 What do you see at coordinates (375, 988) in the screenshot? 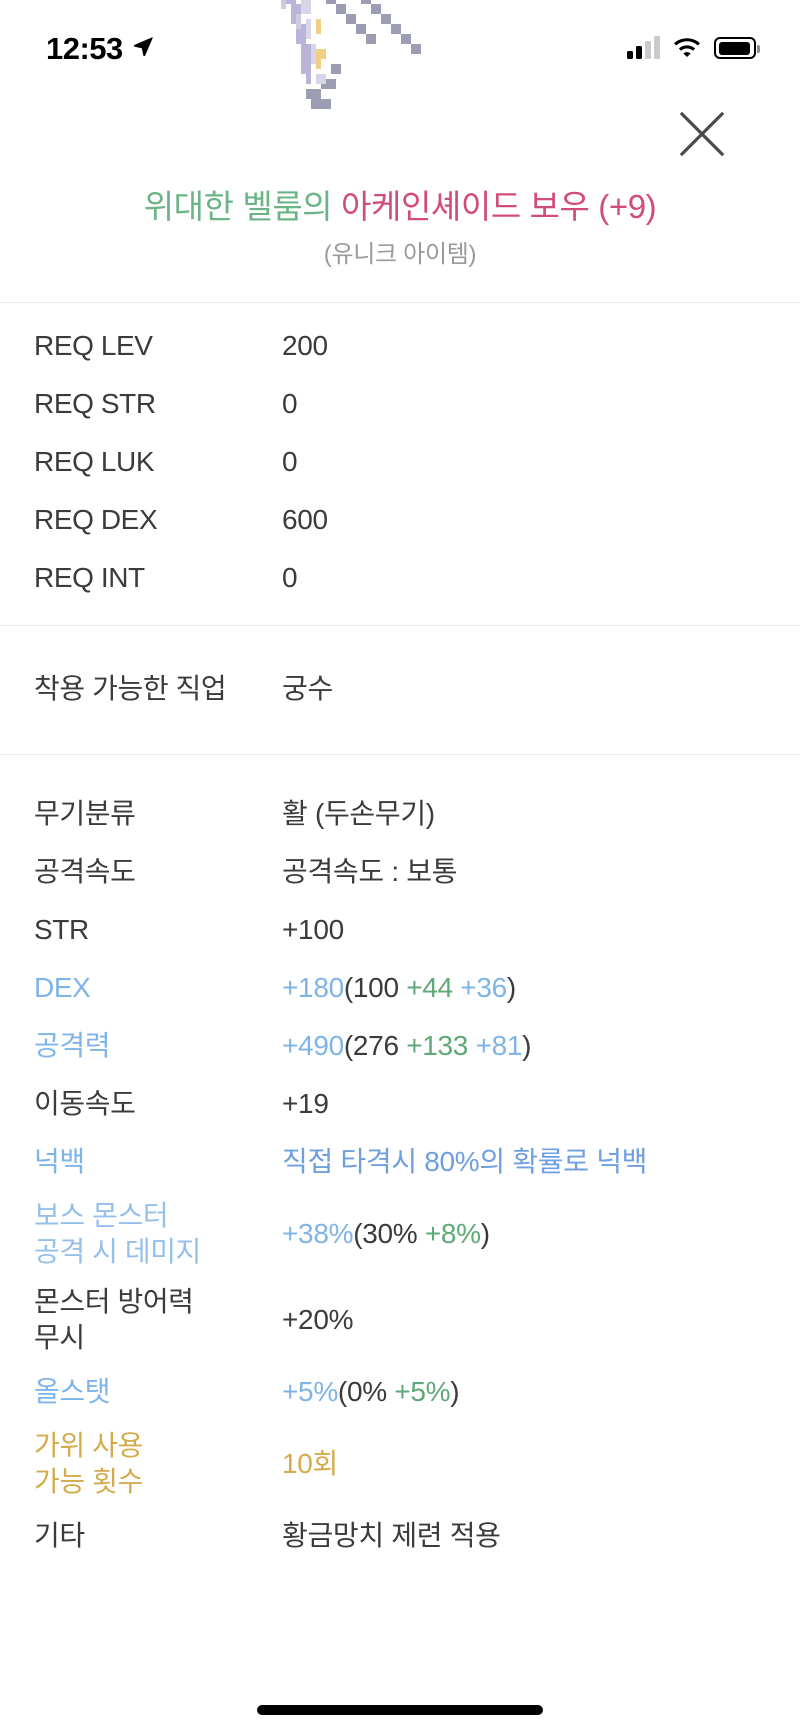
I see `value-segment: (100` at bounding box center [375, 988].